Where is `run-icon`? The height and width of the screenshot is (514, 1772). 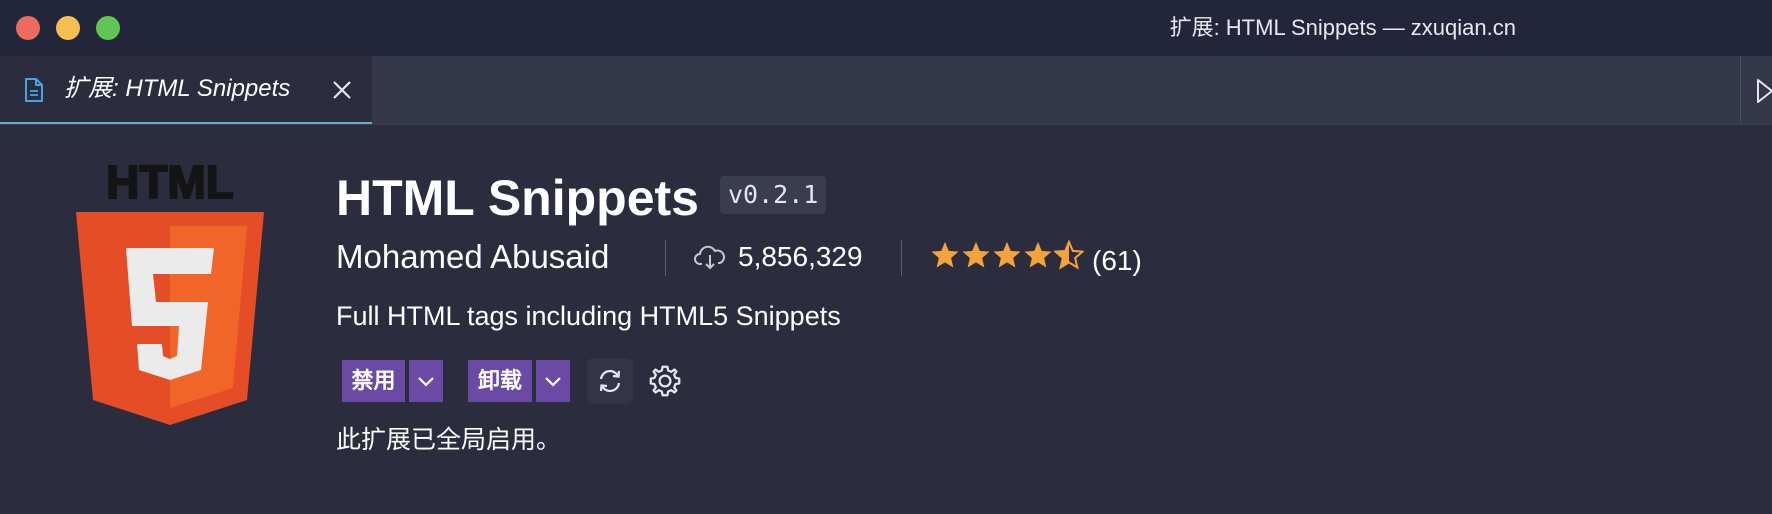
run-icon is located at coordinates (1764, 91).